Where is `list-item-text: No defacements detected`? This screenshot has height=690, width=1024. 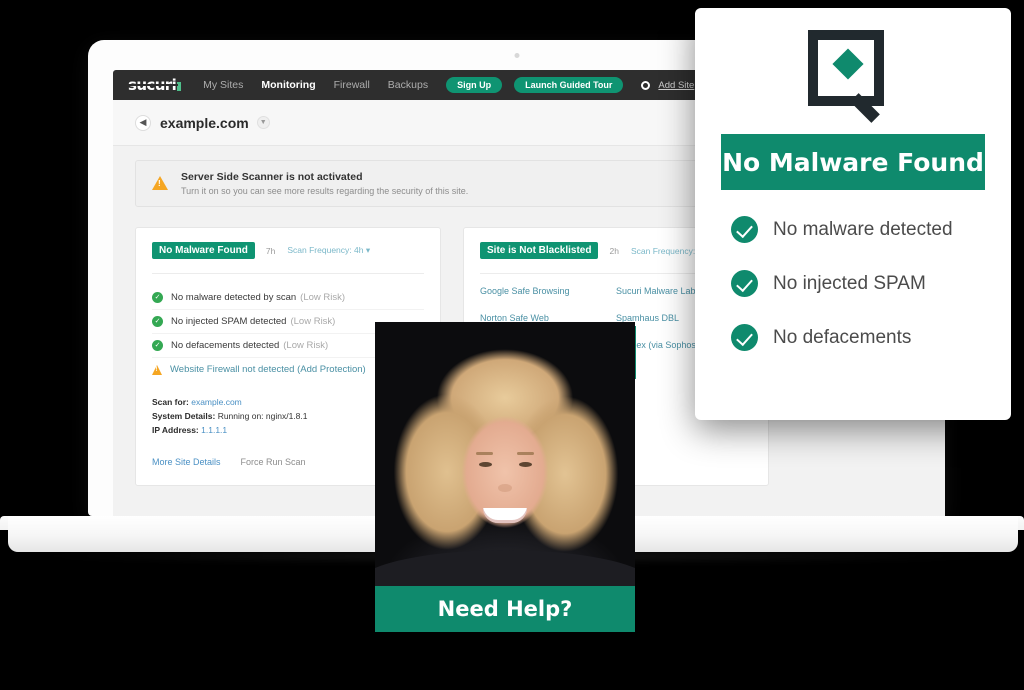
list-item-text: No defacements detected is located at coordinates (225, 345).